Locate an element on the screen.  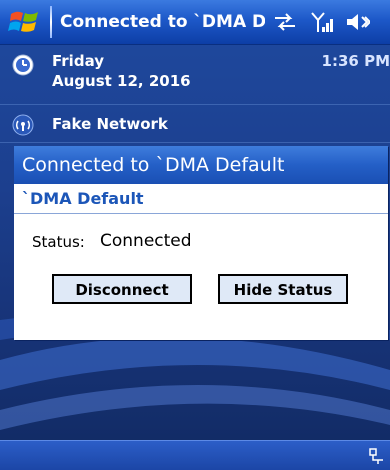
clock-icon is located at coordinates (23, 65).